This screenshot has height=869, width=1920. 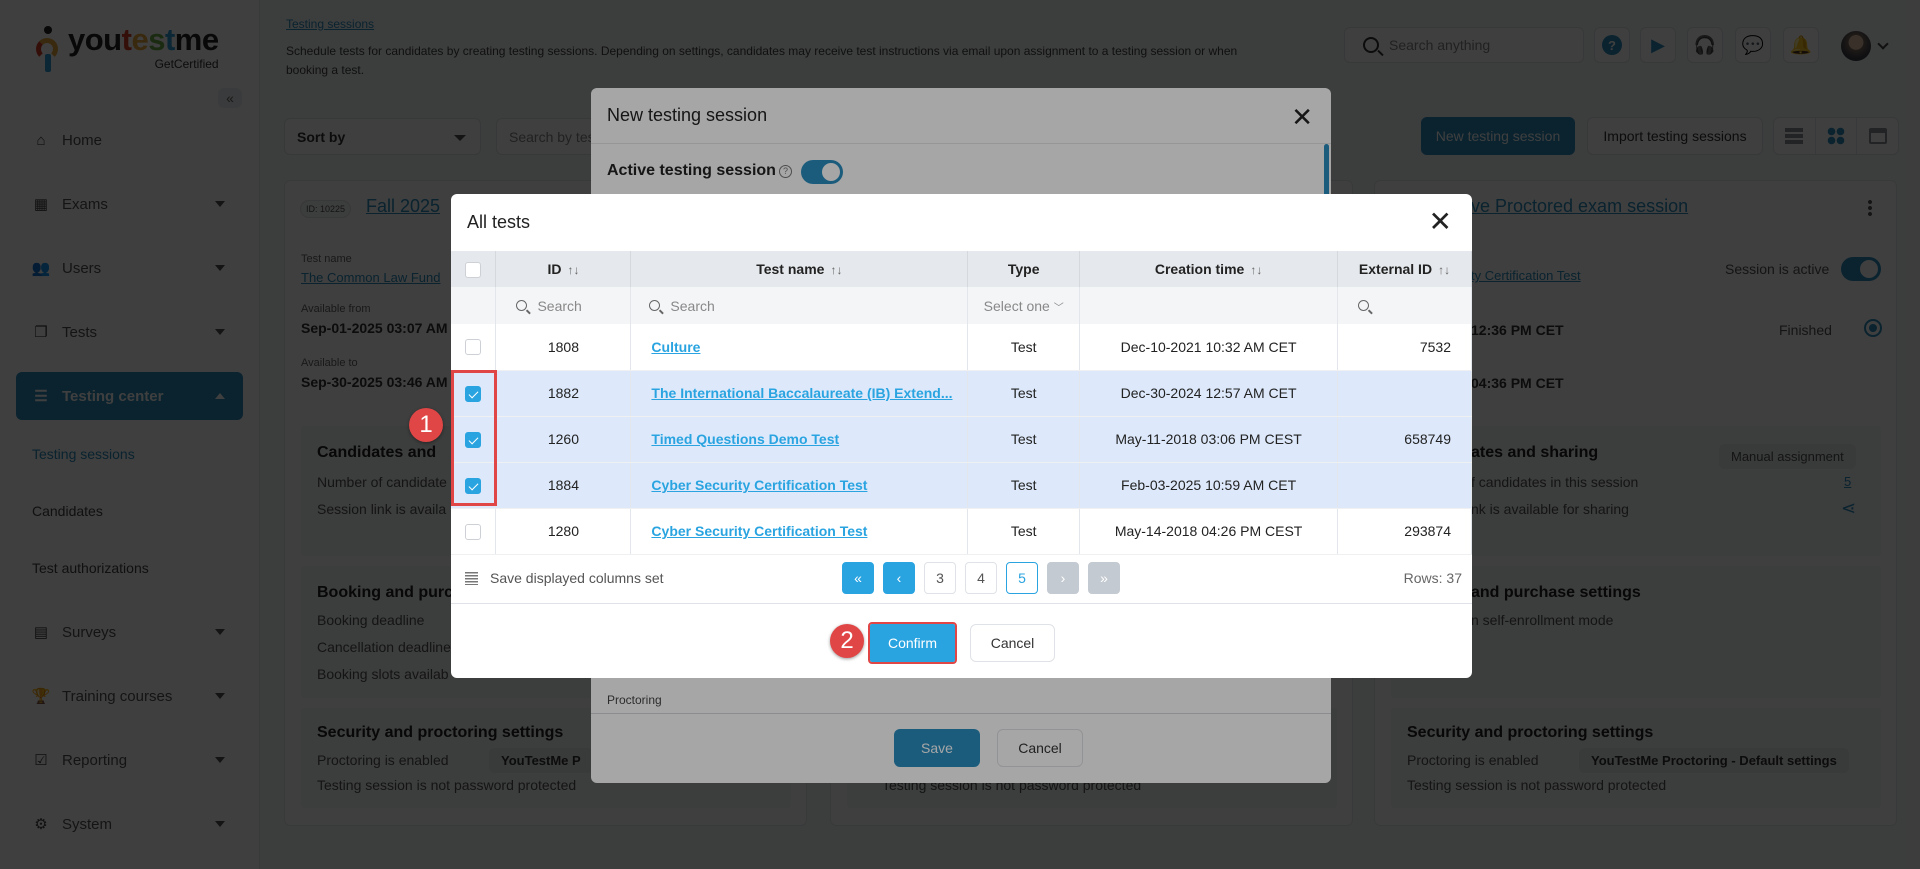 What do you see at coordinates (1404, 531) in the screenshot?
I see `cell-external-id: 293874` at bounding box center [1404, 531].